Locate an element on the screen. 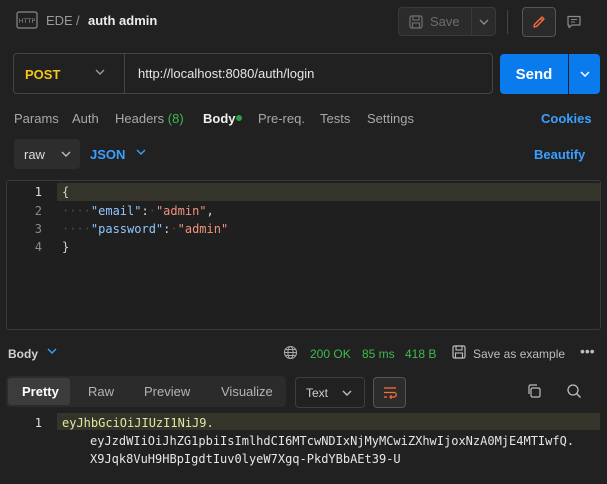 This screenshot has height=484, width=607. response-format-label: Text is located at coordinates (317, 392).